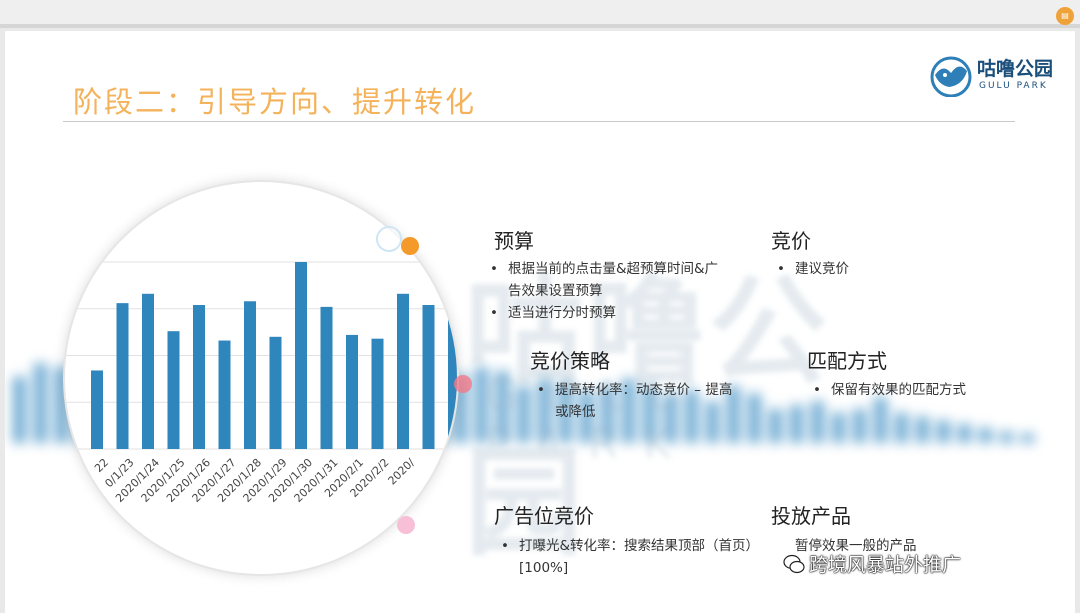 Image resolution: width=1080 pixels, height=613 pixels. What do you see at coordinates (604, 269) in the screenshot?
I see `budget-bullet-1: 根据当前的点击量&超预算时间&广` at bounding box center [604, 269].